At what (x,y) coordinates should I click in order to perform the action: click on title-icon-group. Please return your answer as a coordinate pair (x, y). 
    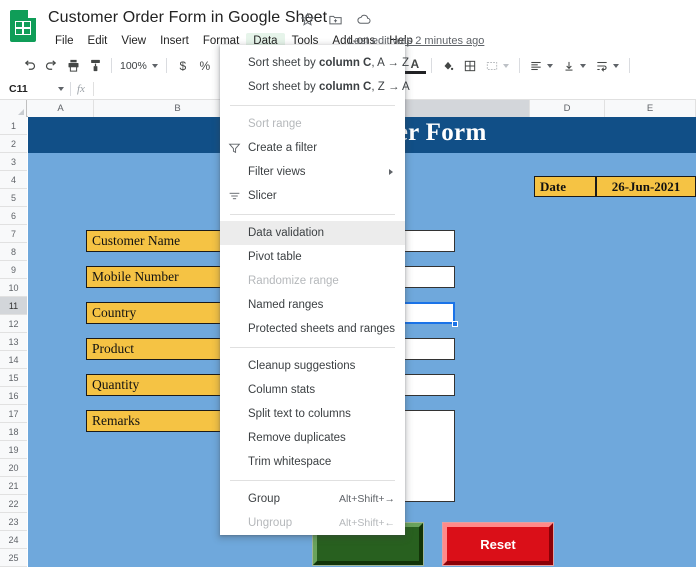
    Looking at the image, I should click on (336, 19).